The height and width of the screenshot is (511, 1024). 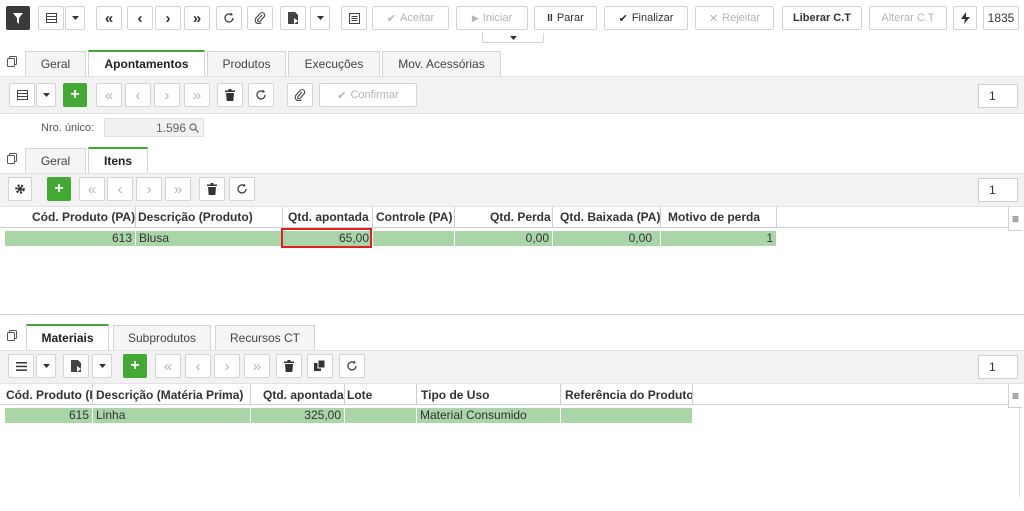 I want to click on duplicate-icon, so click(x=320, y=365).